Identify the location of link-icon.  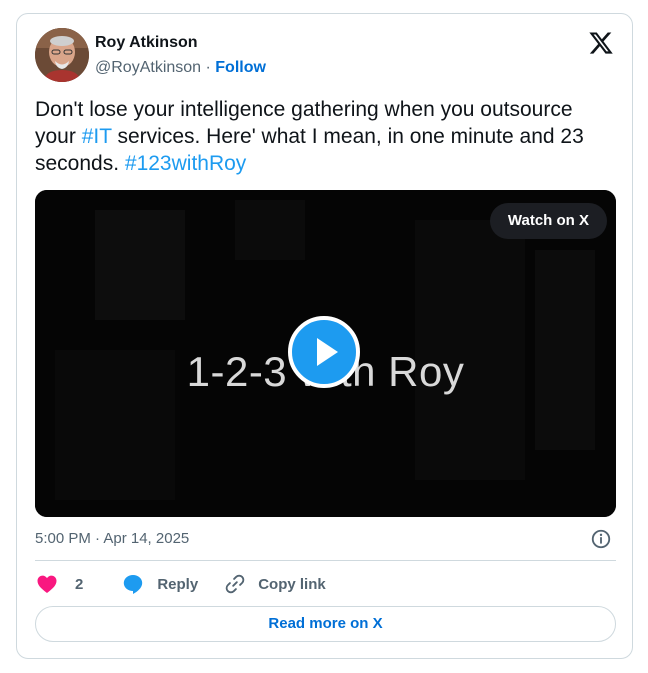
(235, 584).